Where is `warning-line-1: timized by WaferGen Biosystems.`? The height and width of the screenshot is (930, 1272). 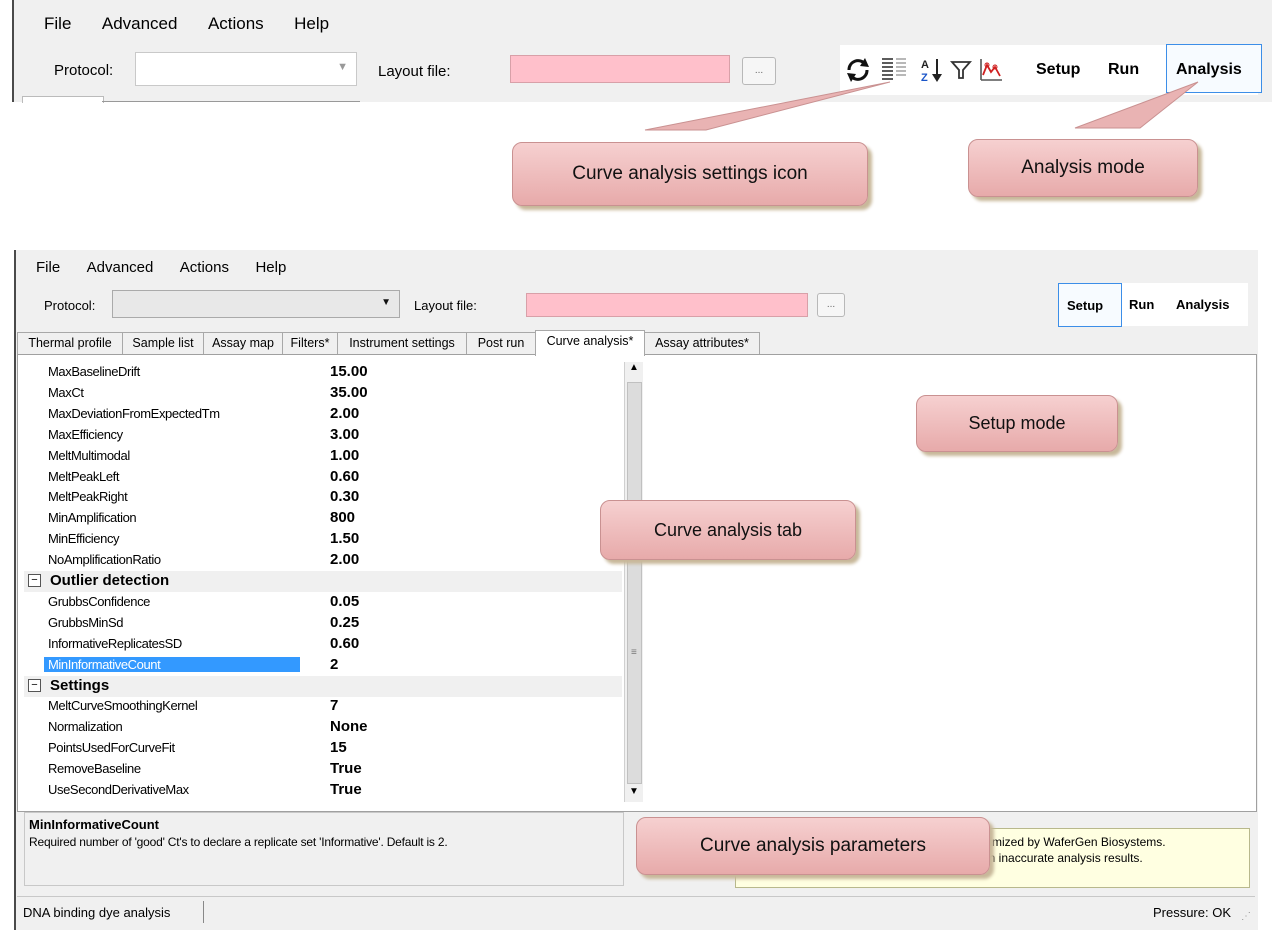
warning-line-1: timized by WaferGen Biosystems. is located at coordinates (1076, 842).